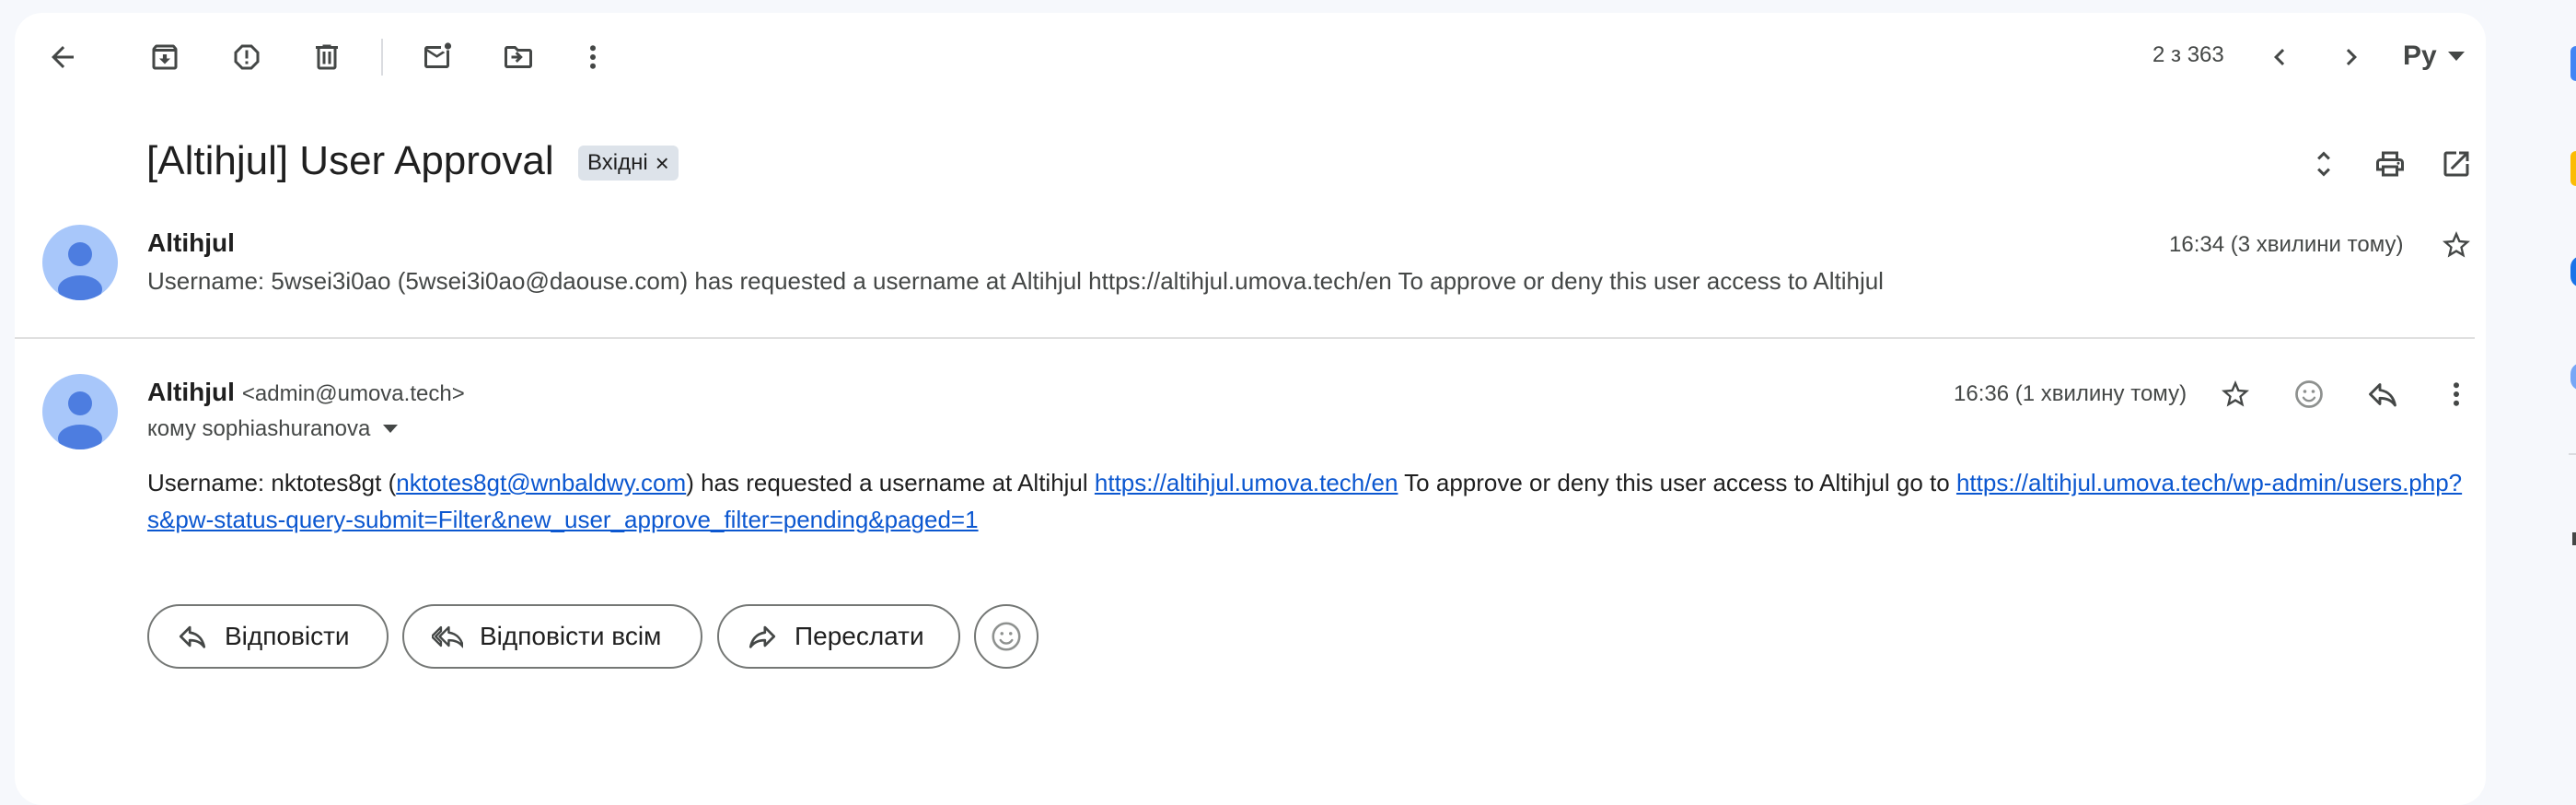  I want to click on input-tools-button: Ру, so click(2434, 56).